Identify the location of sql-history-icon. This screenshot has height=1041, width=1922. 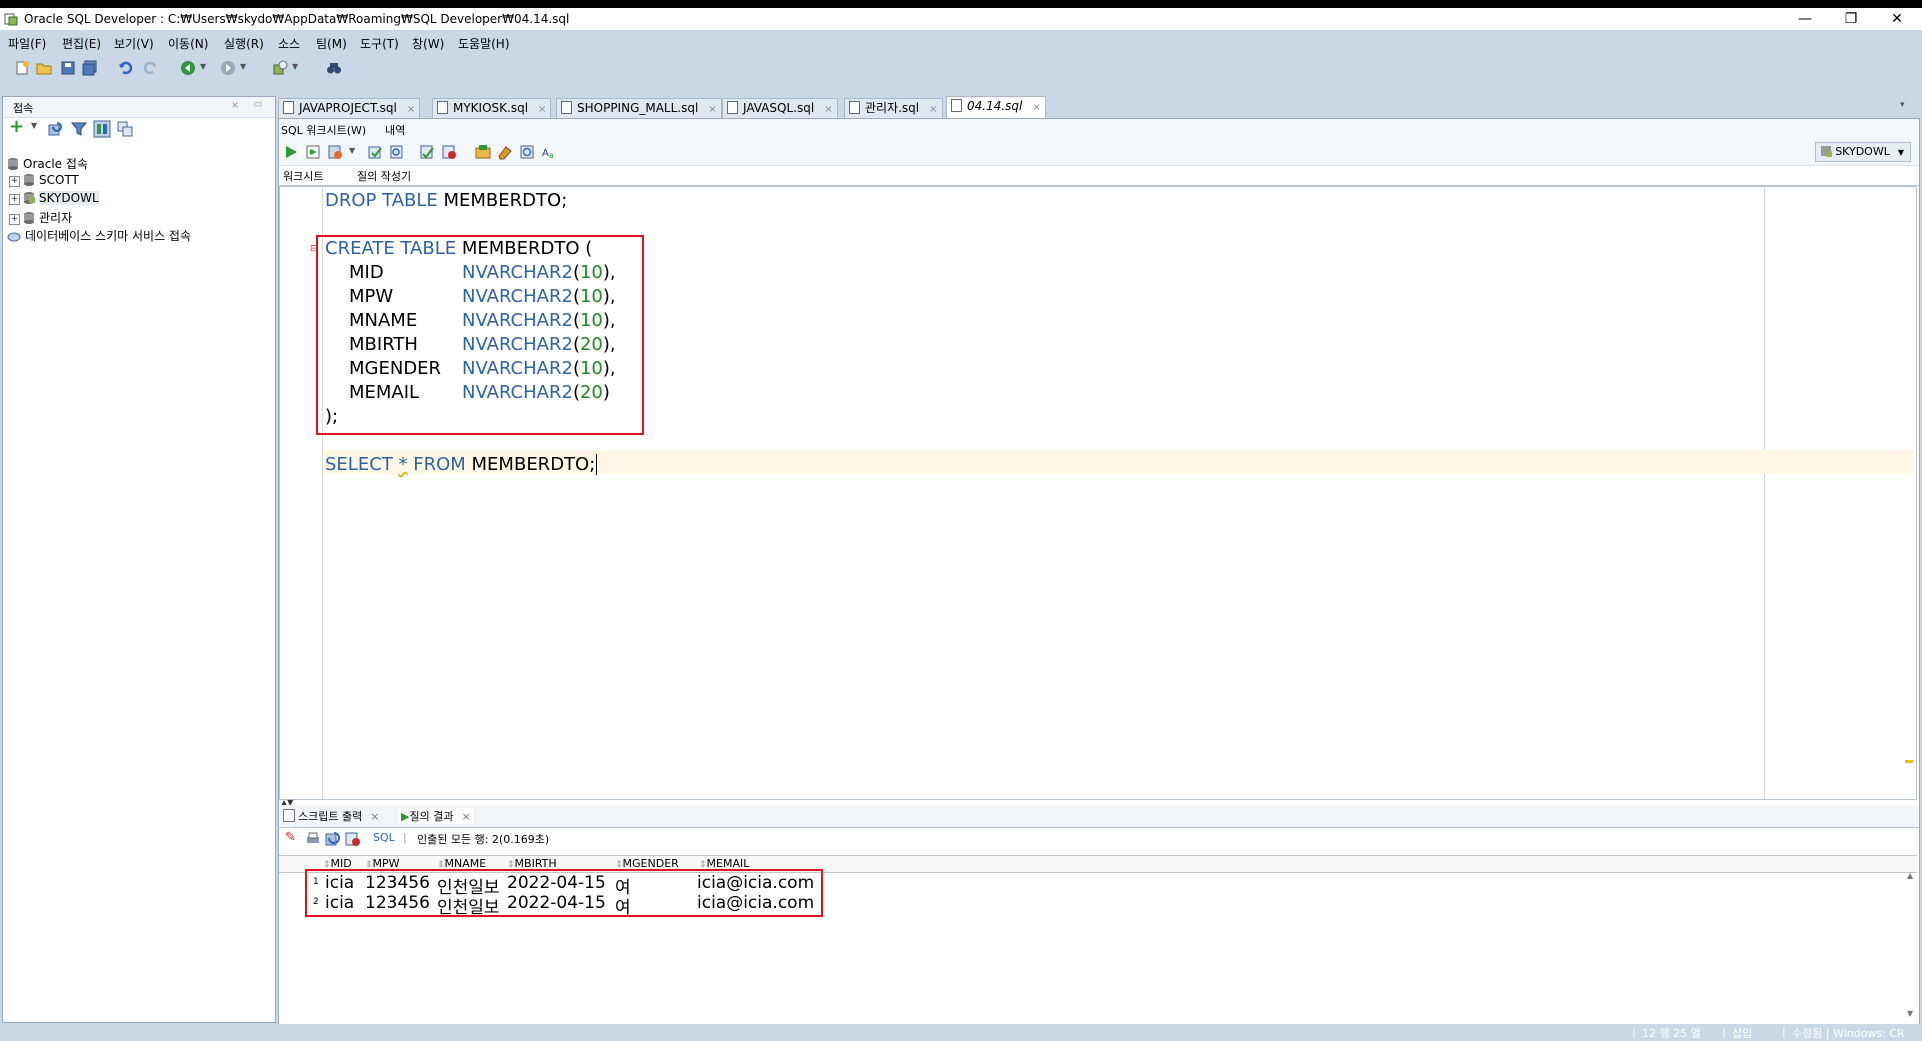
(527, 152).